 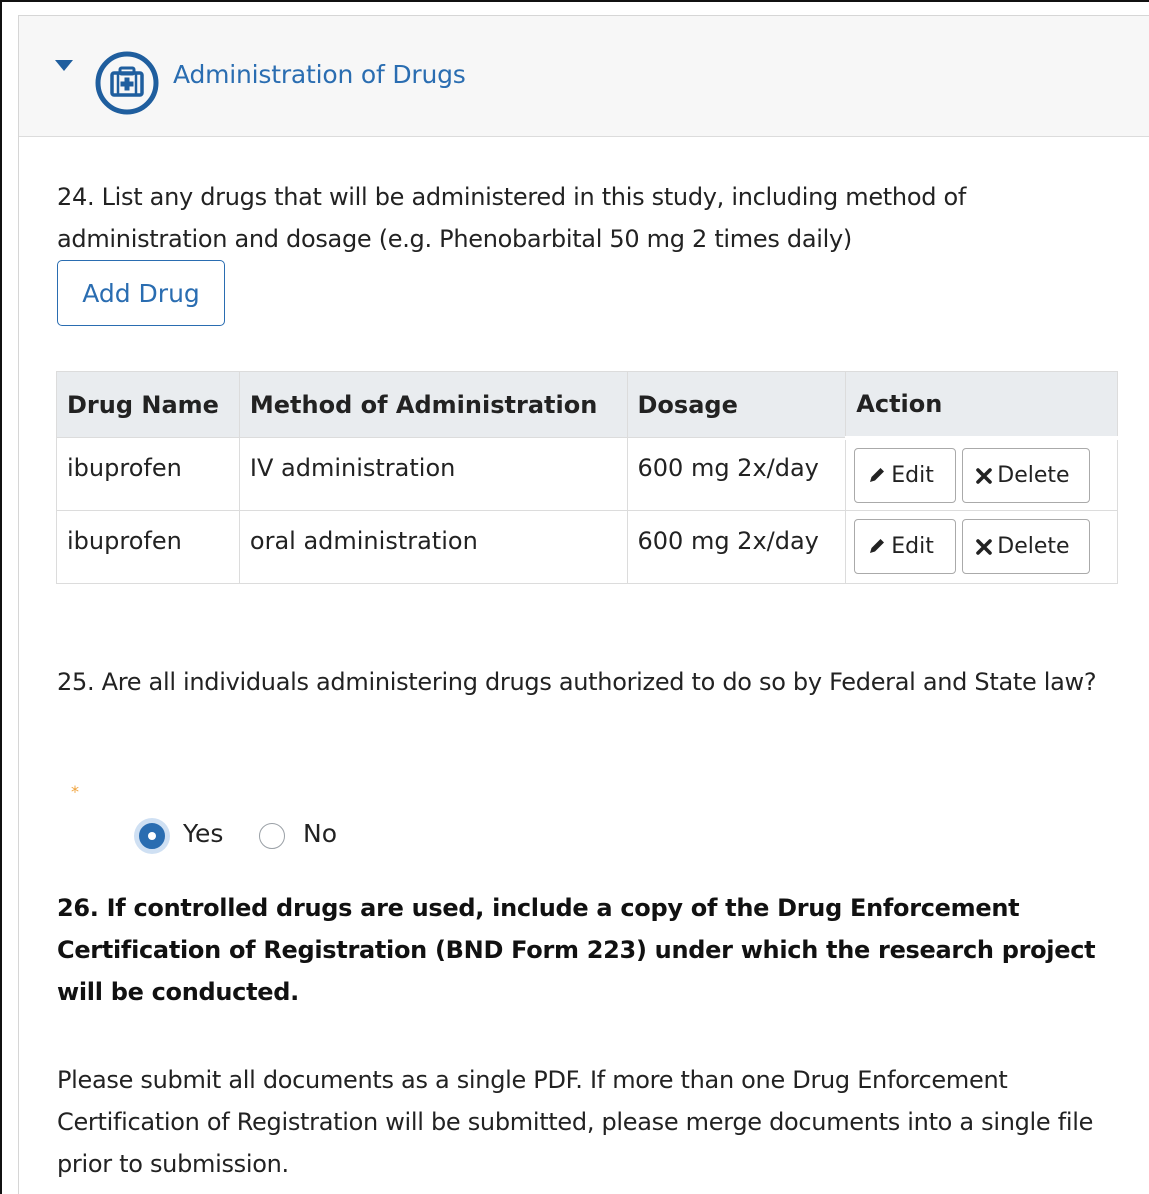 What do you see at coordinates (75, 791) in the screenshot?
I see `required-marker: *` at bounding box center [75, 791].